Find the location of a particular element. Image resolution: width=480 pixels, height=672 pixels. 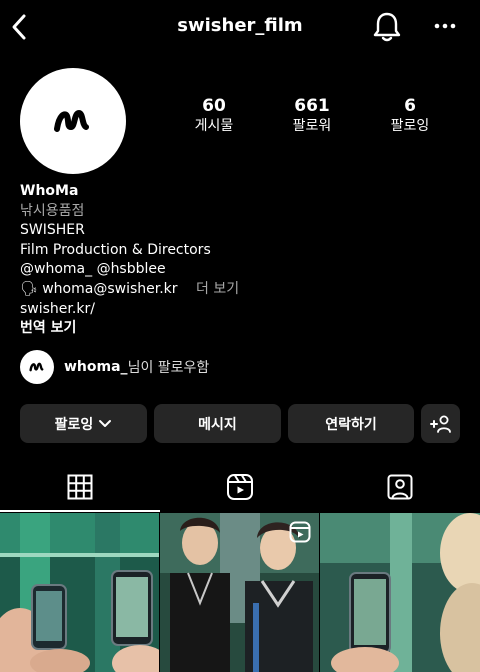

bell-icon is located at coordinates (387, 27).